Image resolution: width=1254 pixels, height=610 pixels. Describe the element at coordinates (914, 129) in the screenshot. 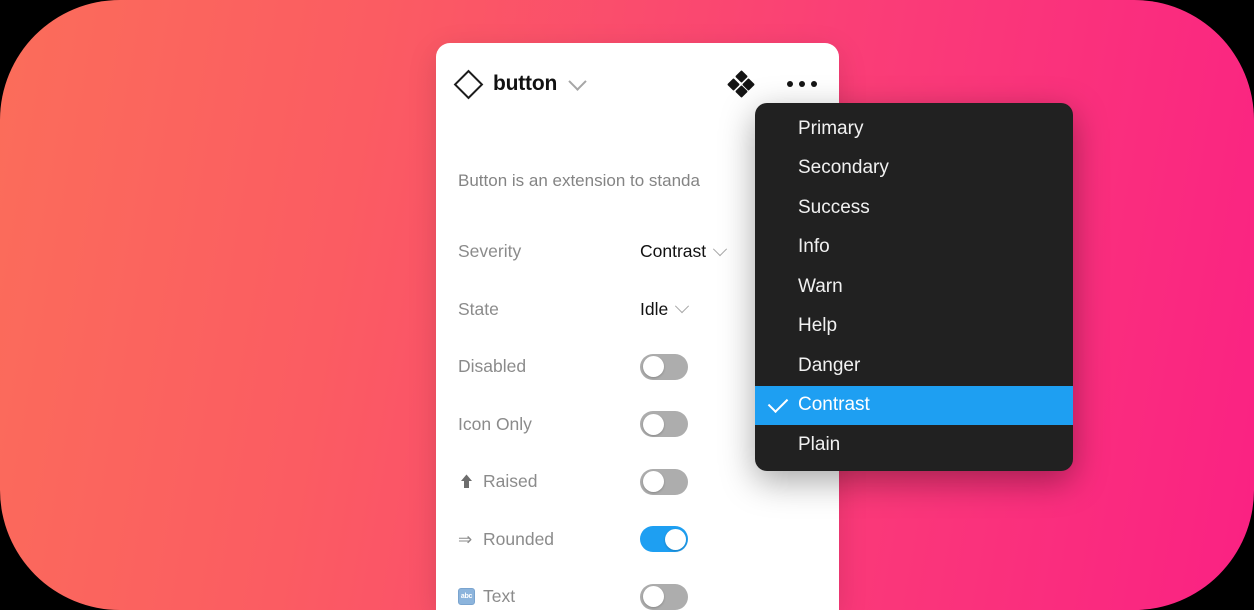

I see `menu-item-primary: Primary` at that location.